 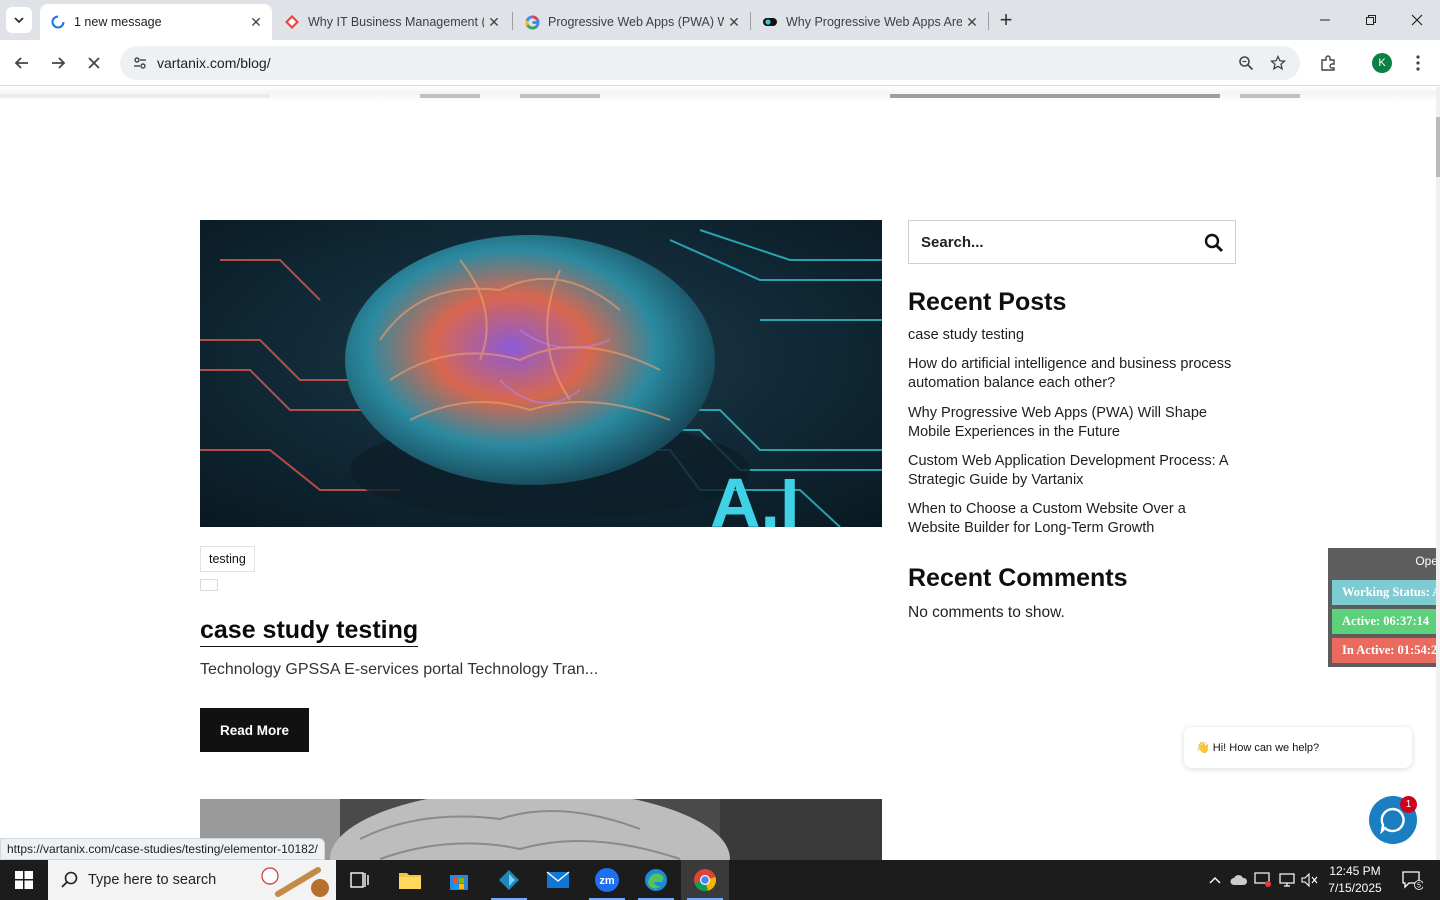 I want to click on baseball-doodle-icon, so click(x=295, y=882).